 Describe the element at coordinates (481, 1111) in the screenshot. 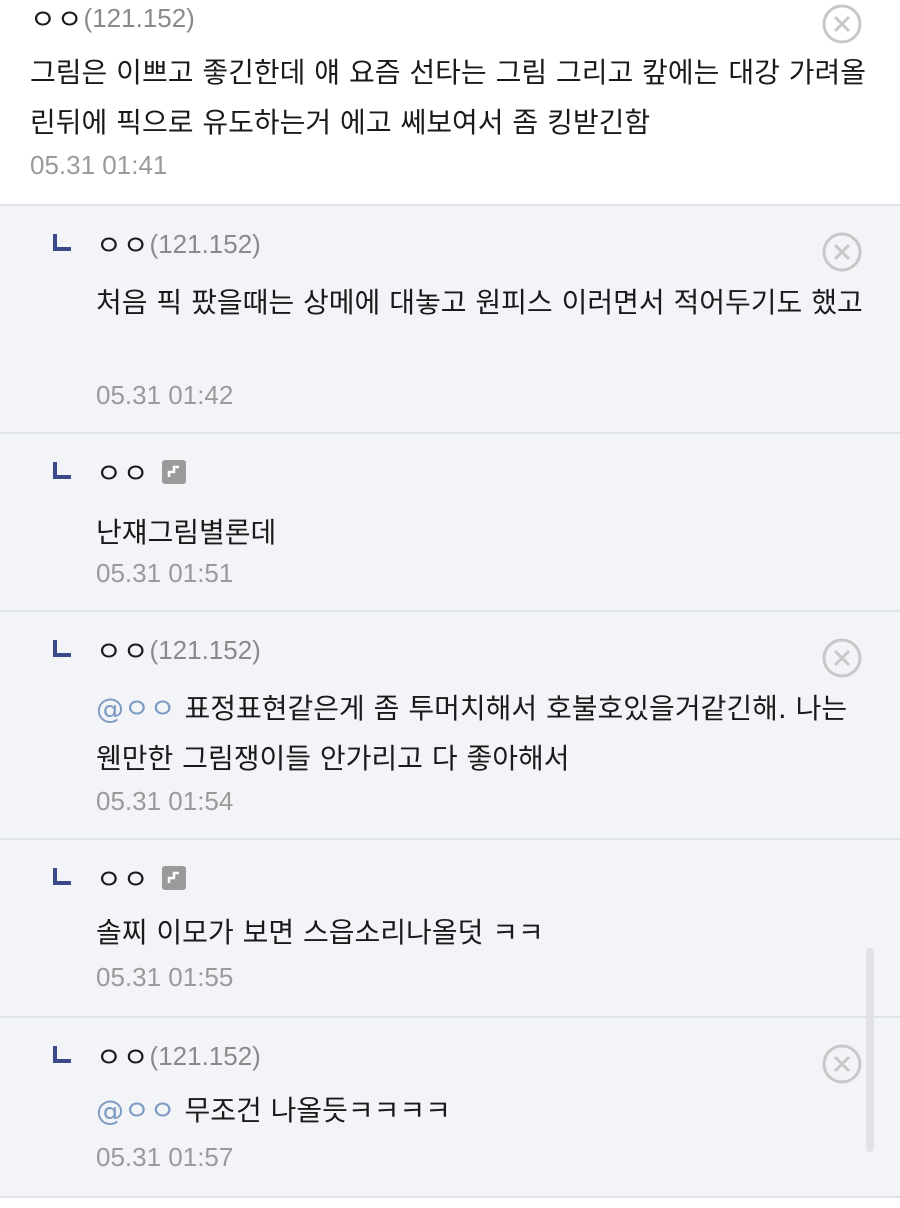

I see `comment-text: @ㅇㅇ 무조건 나올듯ㅋㅋㅋㅋ` at that location.